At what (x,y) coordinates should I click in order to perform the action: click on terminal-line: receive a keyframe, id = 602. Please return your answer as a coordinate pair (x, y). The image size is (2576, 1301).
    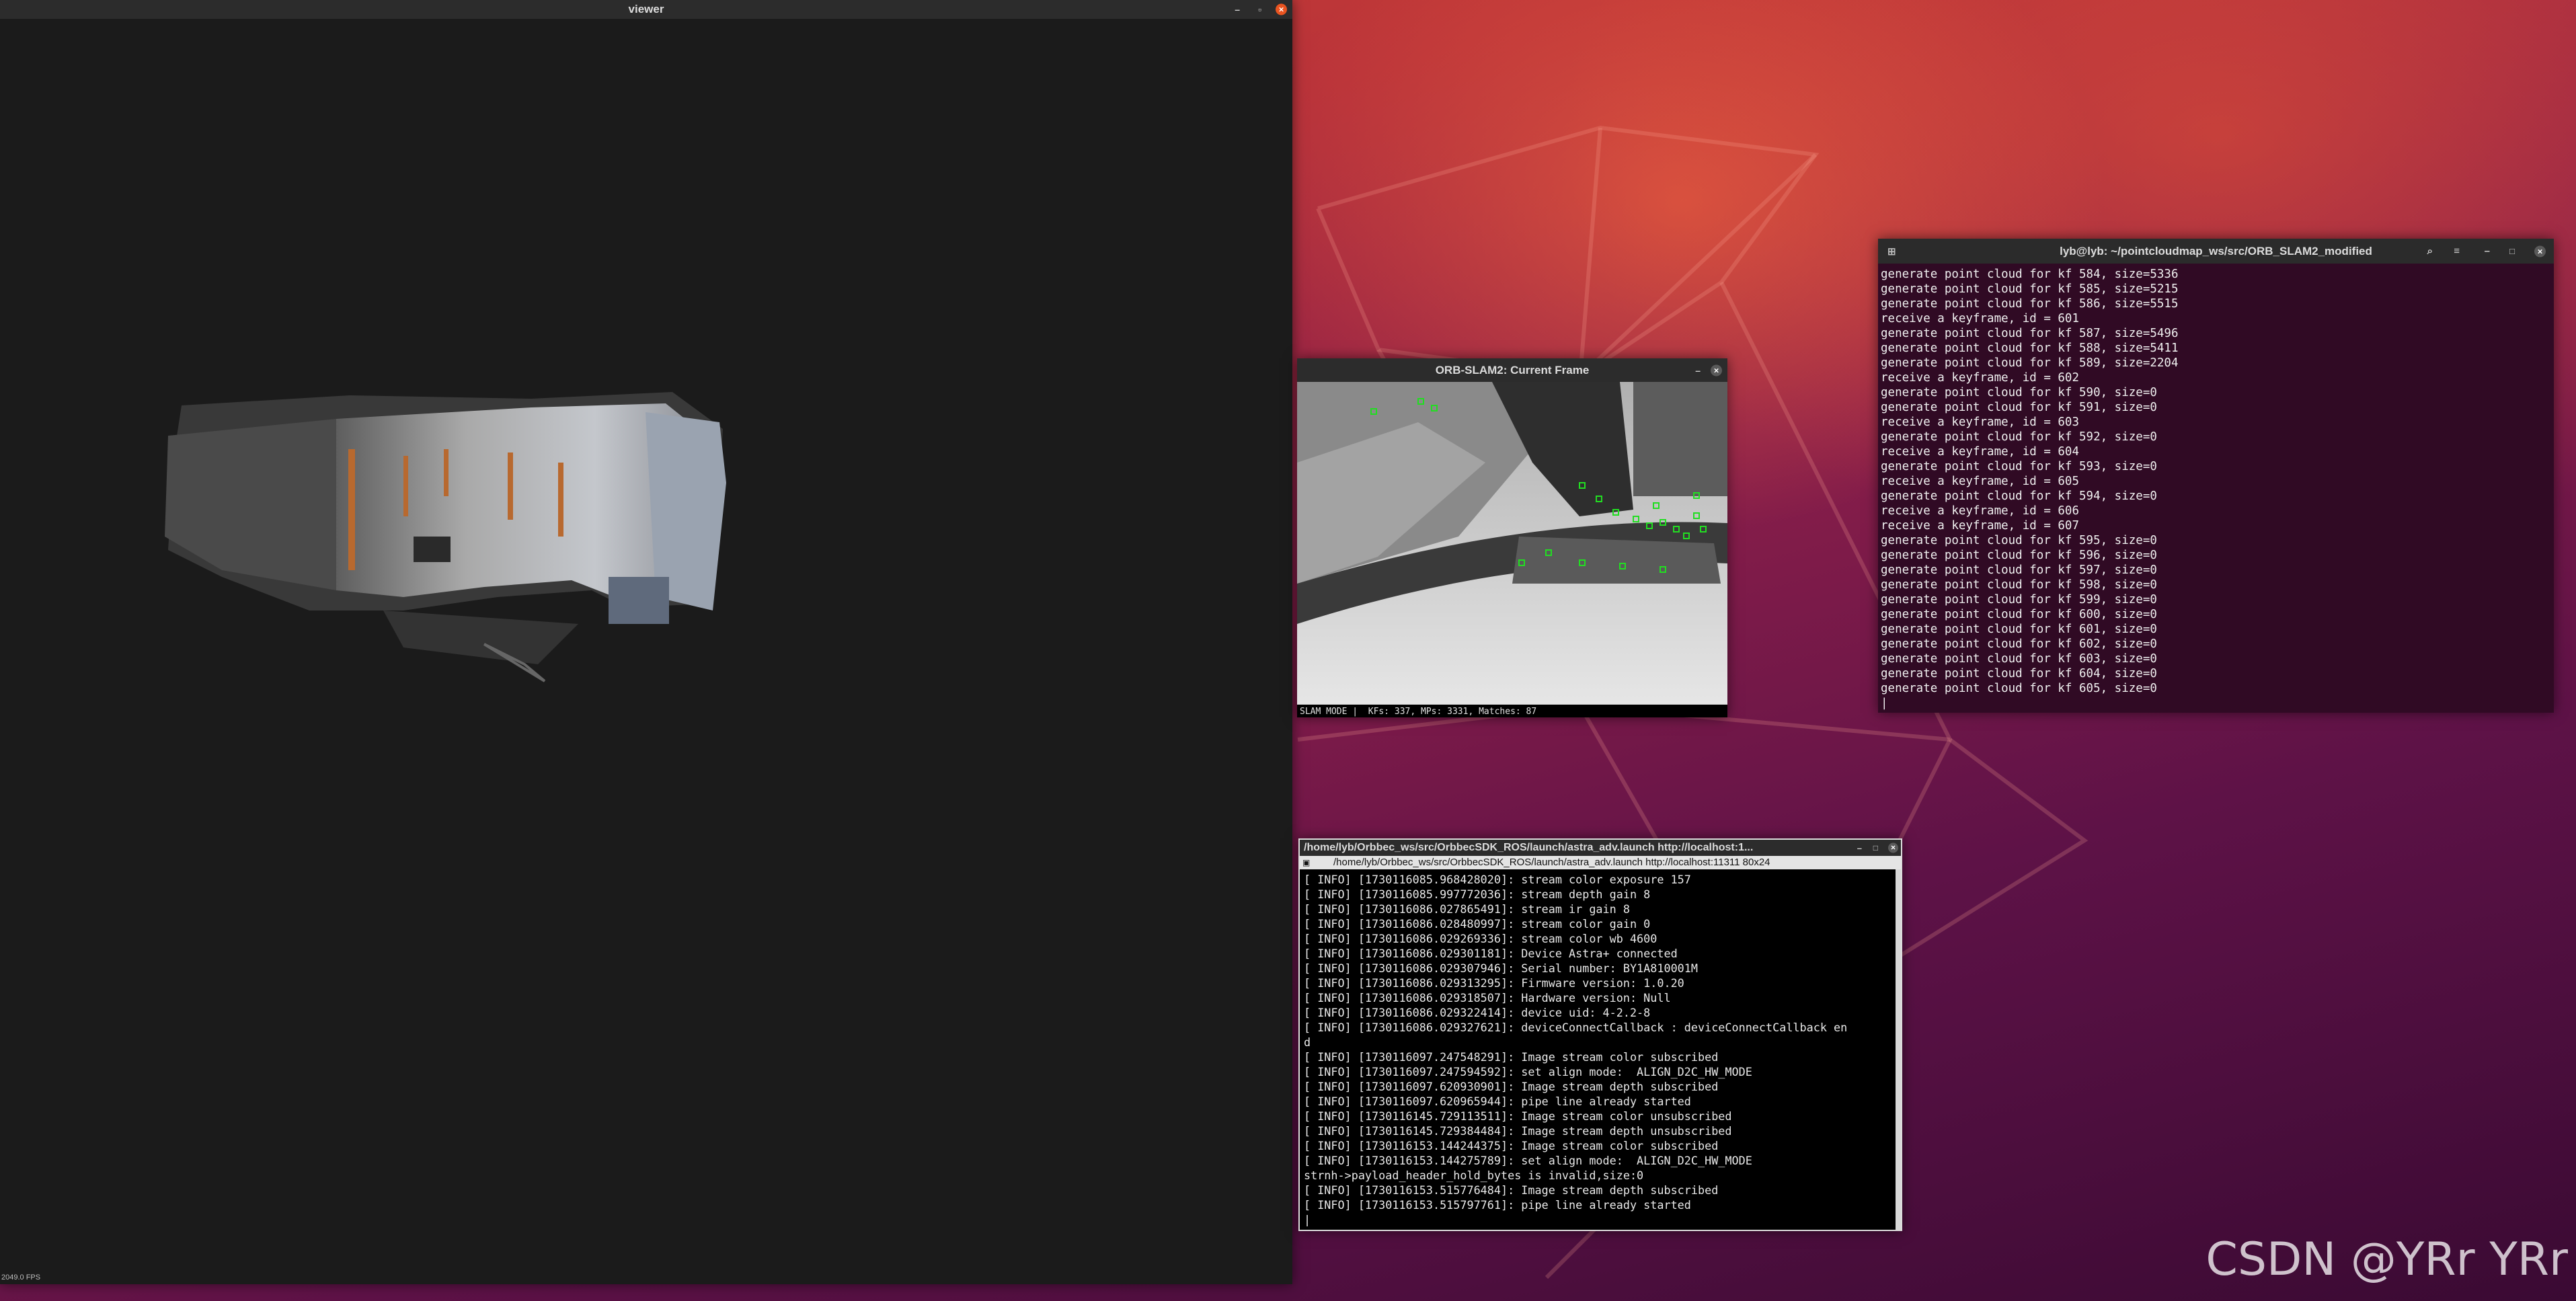
    Looking at the image, I should click on (1980, 378).